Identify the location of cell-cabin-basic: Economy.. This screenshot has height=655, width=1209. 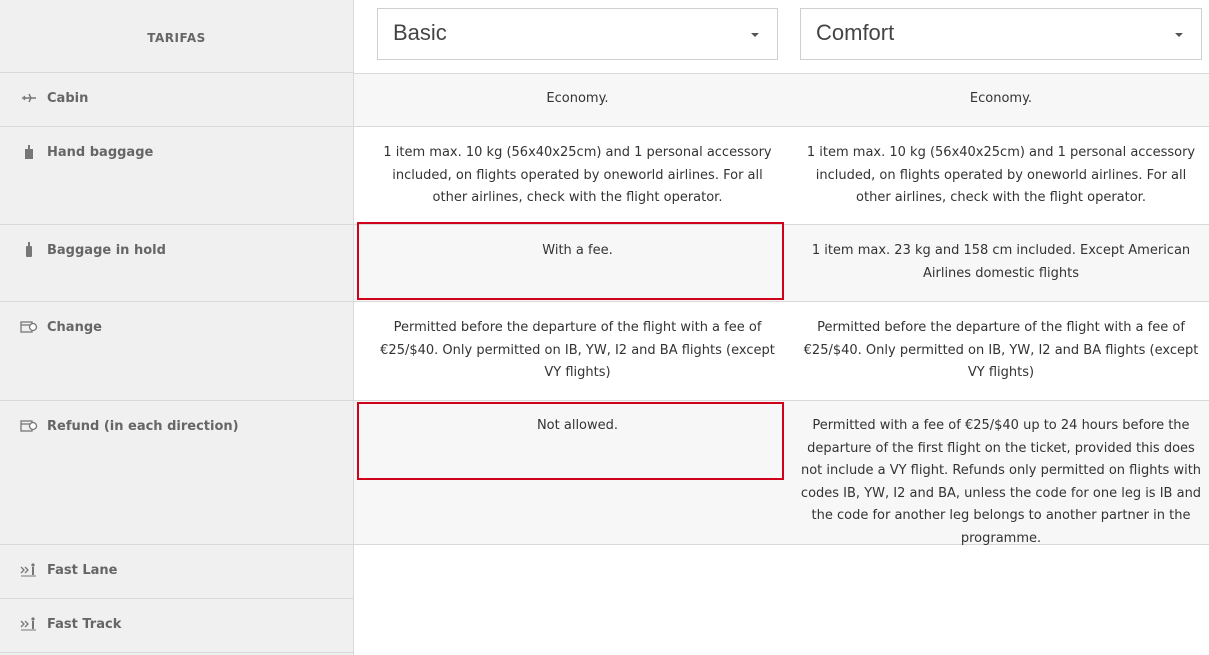
(577, 98).